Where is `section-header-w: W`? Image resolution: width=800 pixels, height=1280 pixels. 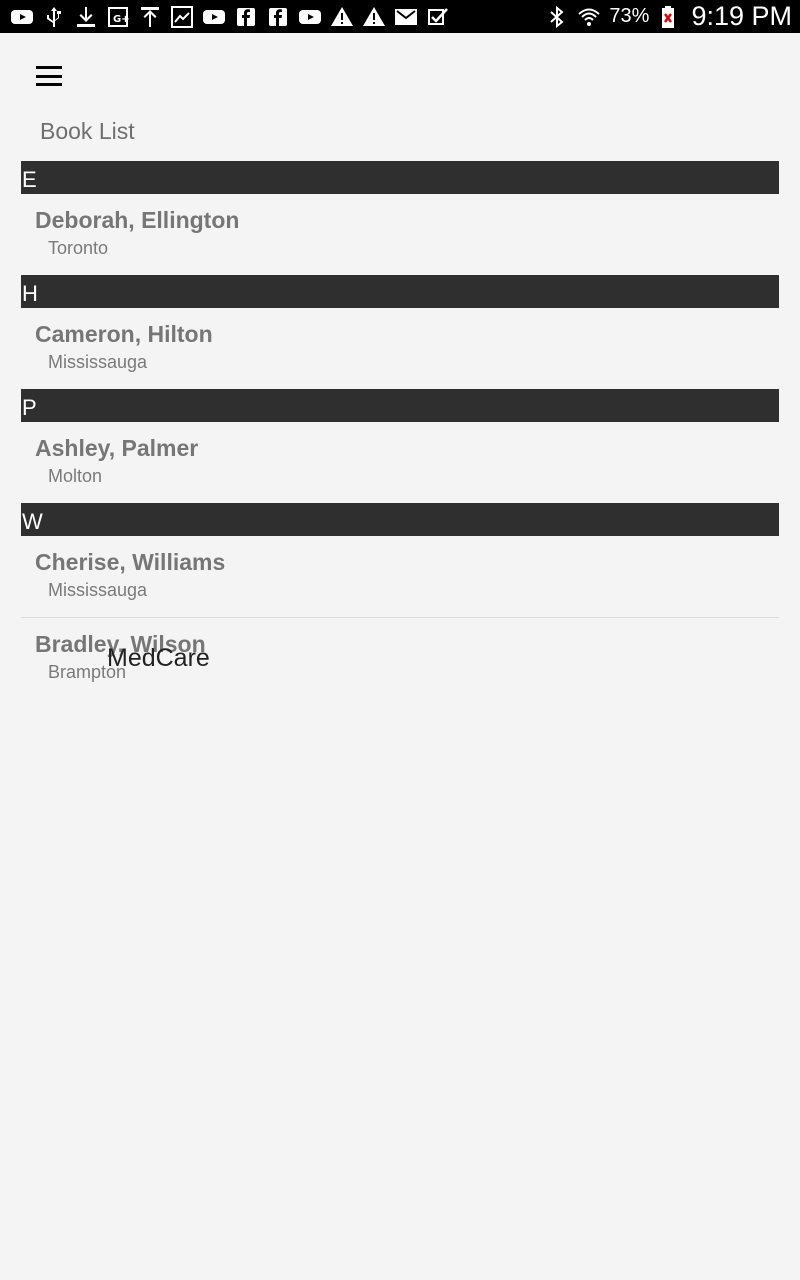
section-header-w: W is located at coordinates (400, 519).